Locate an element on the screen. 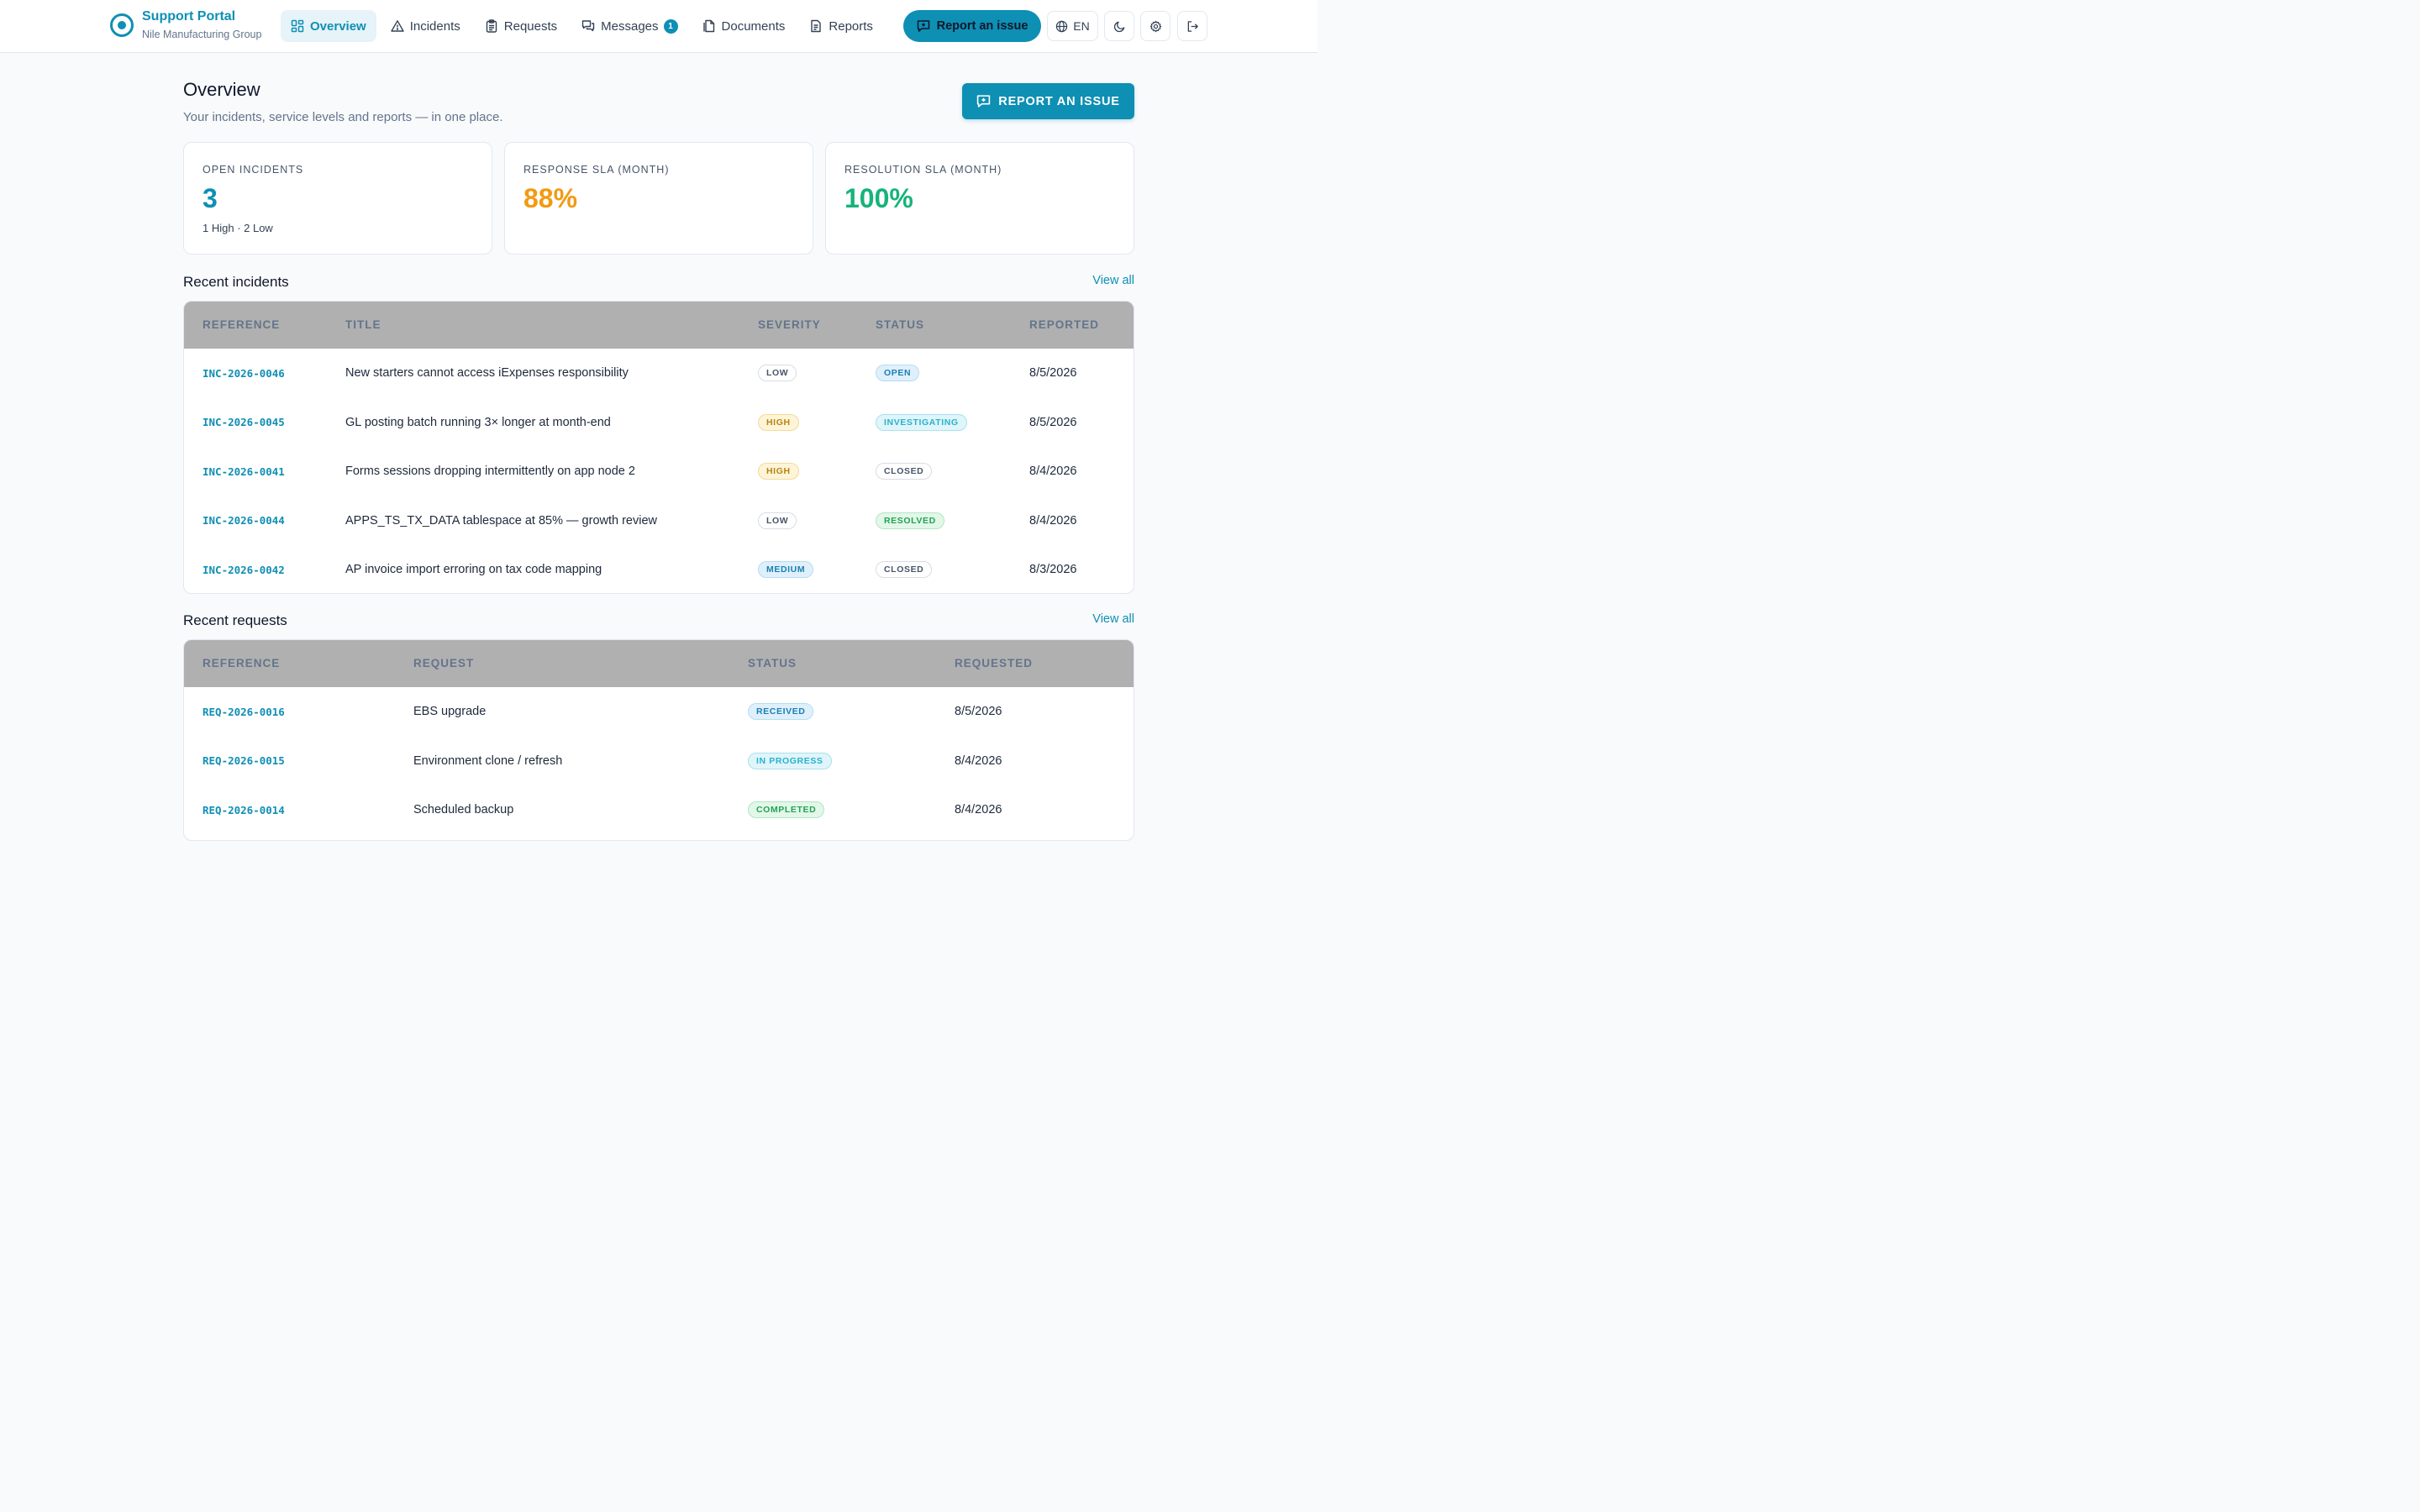  table-header: REFERENCE REQUEST STATUS REQUESTED is located at coordinates (659, 663).